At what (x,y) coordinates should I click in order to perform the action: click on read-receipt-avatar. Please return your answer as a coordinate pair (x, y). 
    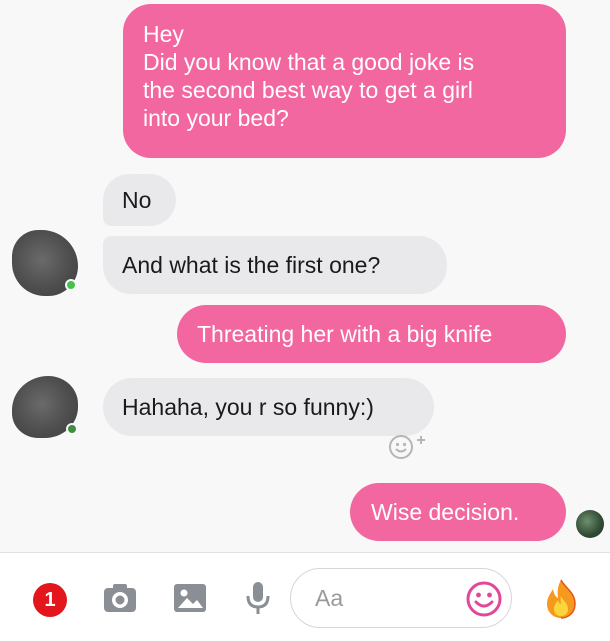
    Looking at the image, I should click on (590, 524).